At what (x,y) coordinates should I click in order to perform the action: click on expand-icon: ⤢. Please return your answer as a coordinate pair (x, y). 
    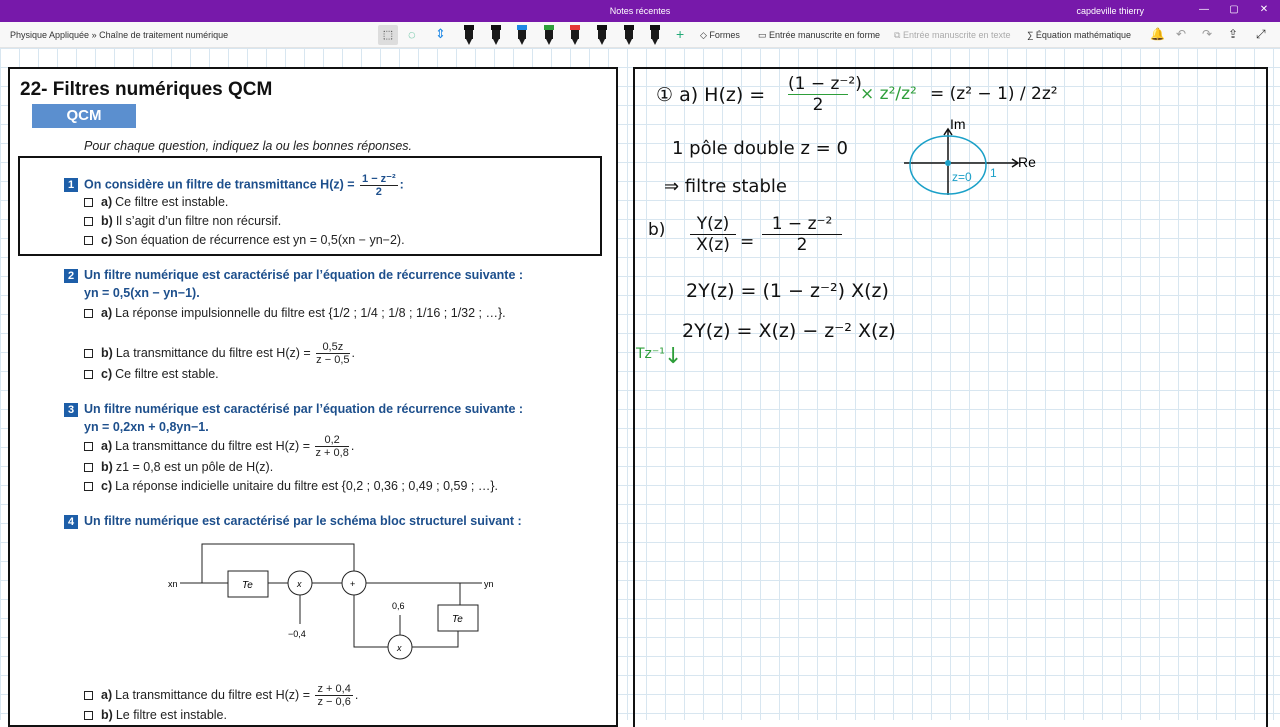
    Looking at the image, I should click on (1261, 34).